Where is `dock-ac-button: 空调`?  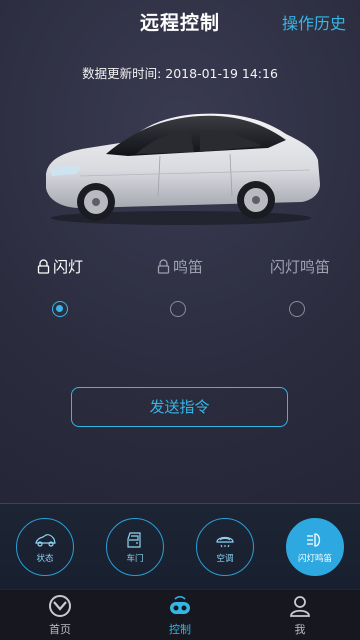
dock-ac-button: 空调 is located at coordinates (225, 547).